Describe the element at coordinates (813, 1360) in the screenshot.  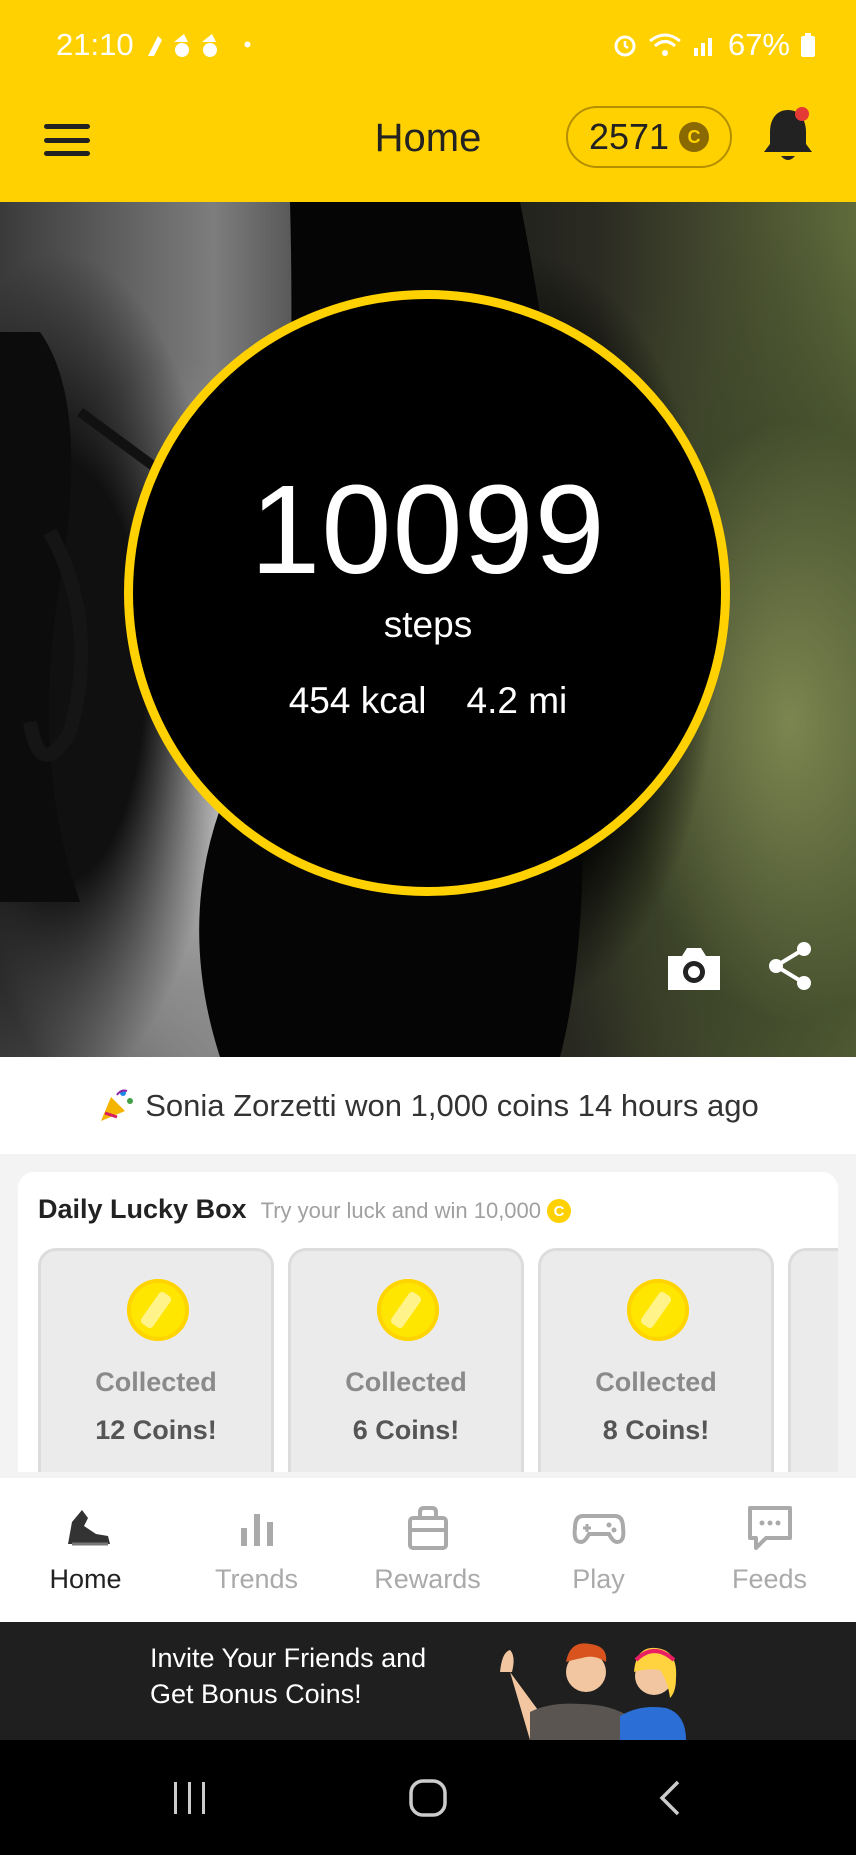
I see `lucky-box-partial` at that location.